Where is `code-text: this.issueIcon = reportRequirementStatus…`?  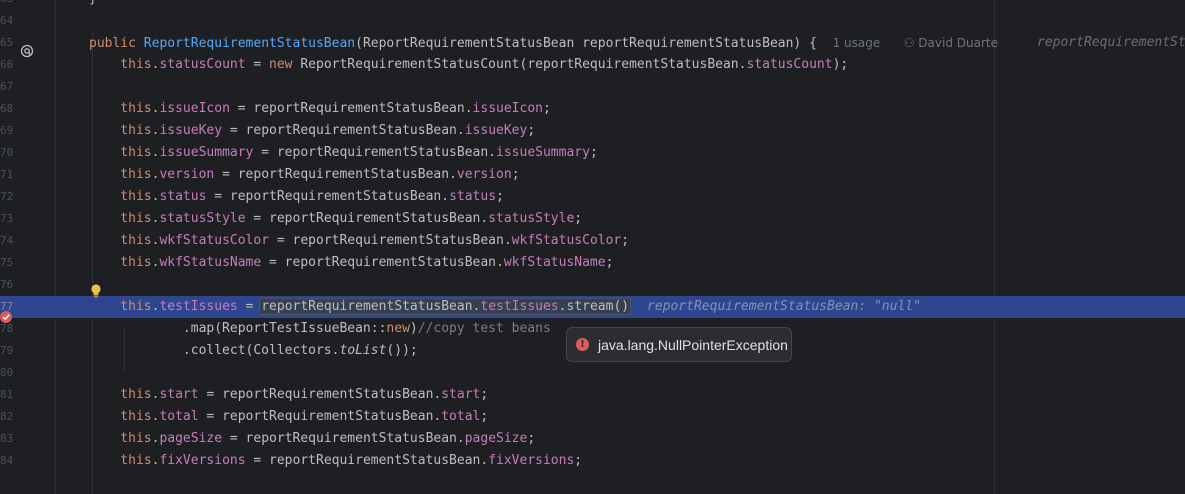 code-text: this.issueIcon = reportRequirementStatus… is located at coordinates (320, 109).